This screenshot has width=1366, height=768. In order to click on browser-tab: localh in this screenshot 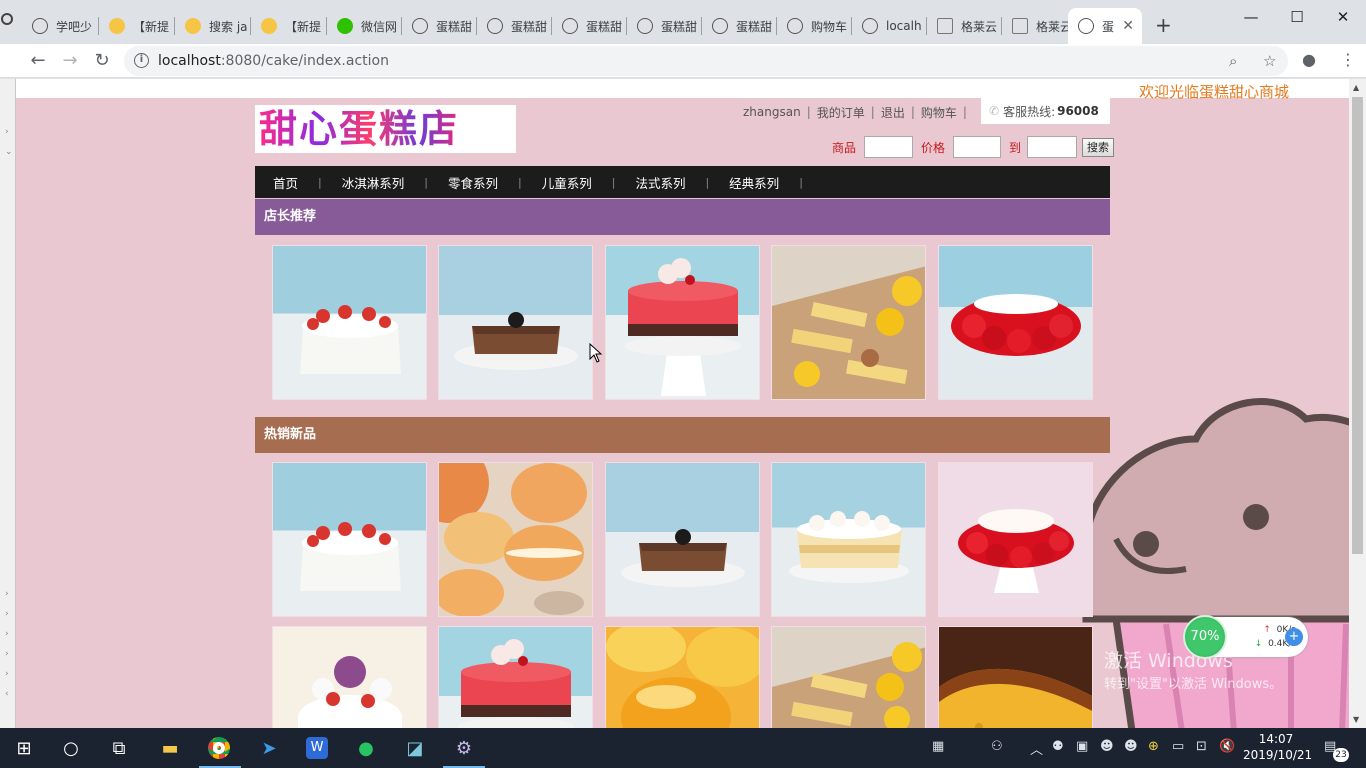, I will do `click(889, 26)`.